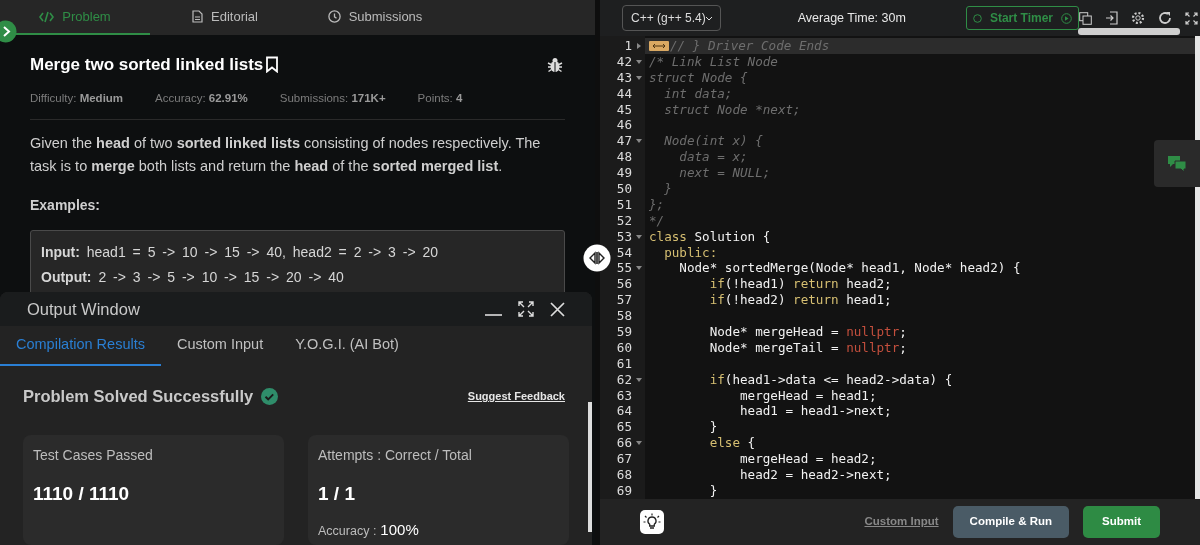  What do you see at coordinates (555, 64) in the screenshot?
I see `bug-icon` at bounding box center [555, 64].